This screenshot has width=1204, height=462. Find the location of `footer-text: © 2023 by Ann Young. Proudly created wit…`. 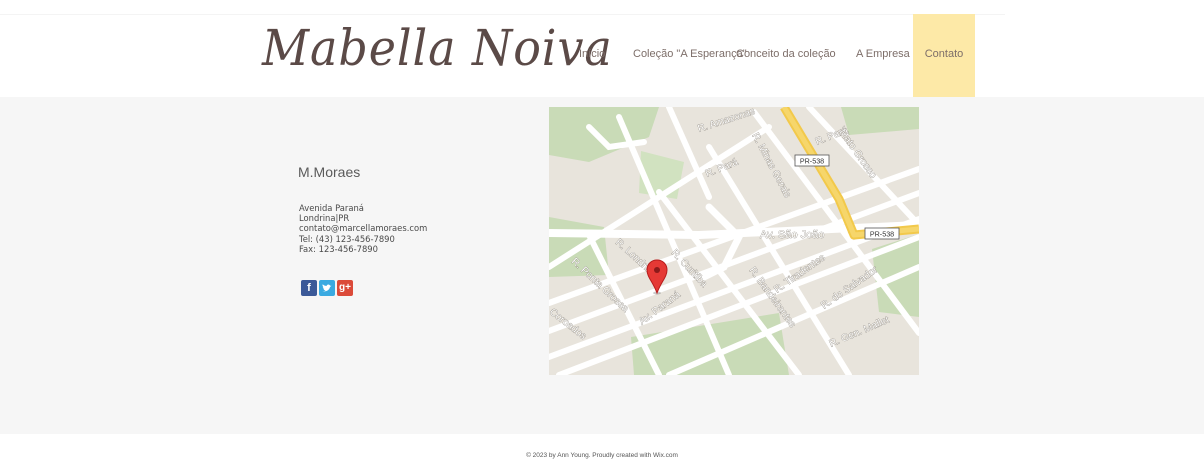

footer-text: © 2023 by Ann Young. Proudly created wit… is located at coordinates (602, 455).